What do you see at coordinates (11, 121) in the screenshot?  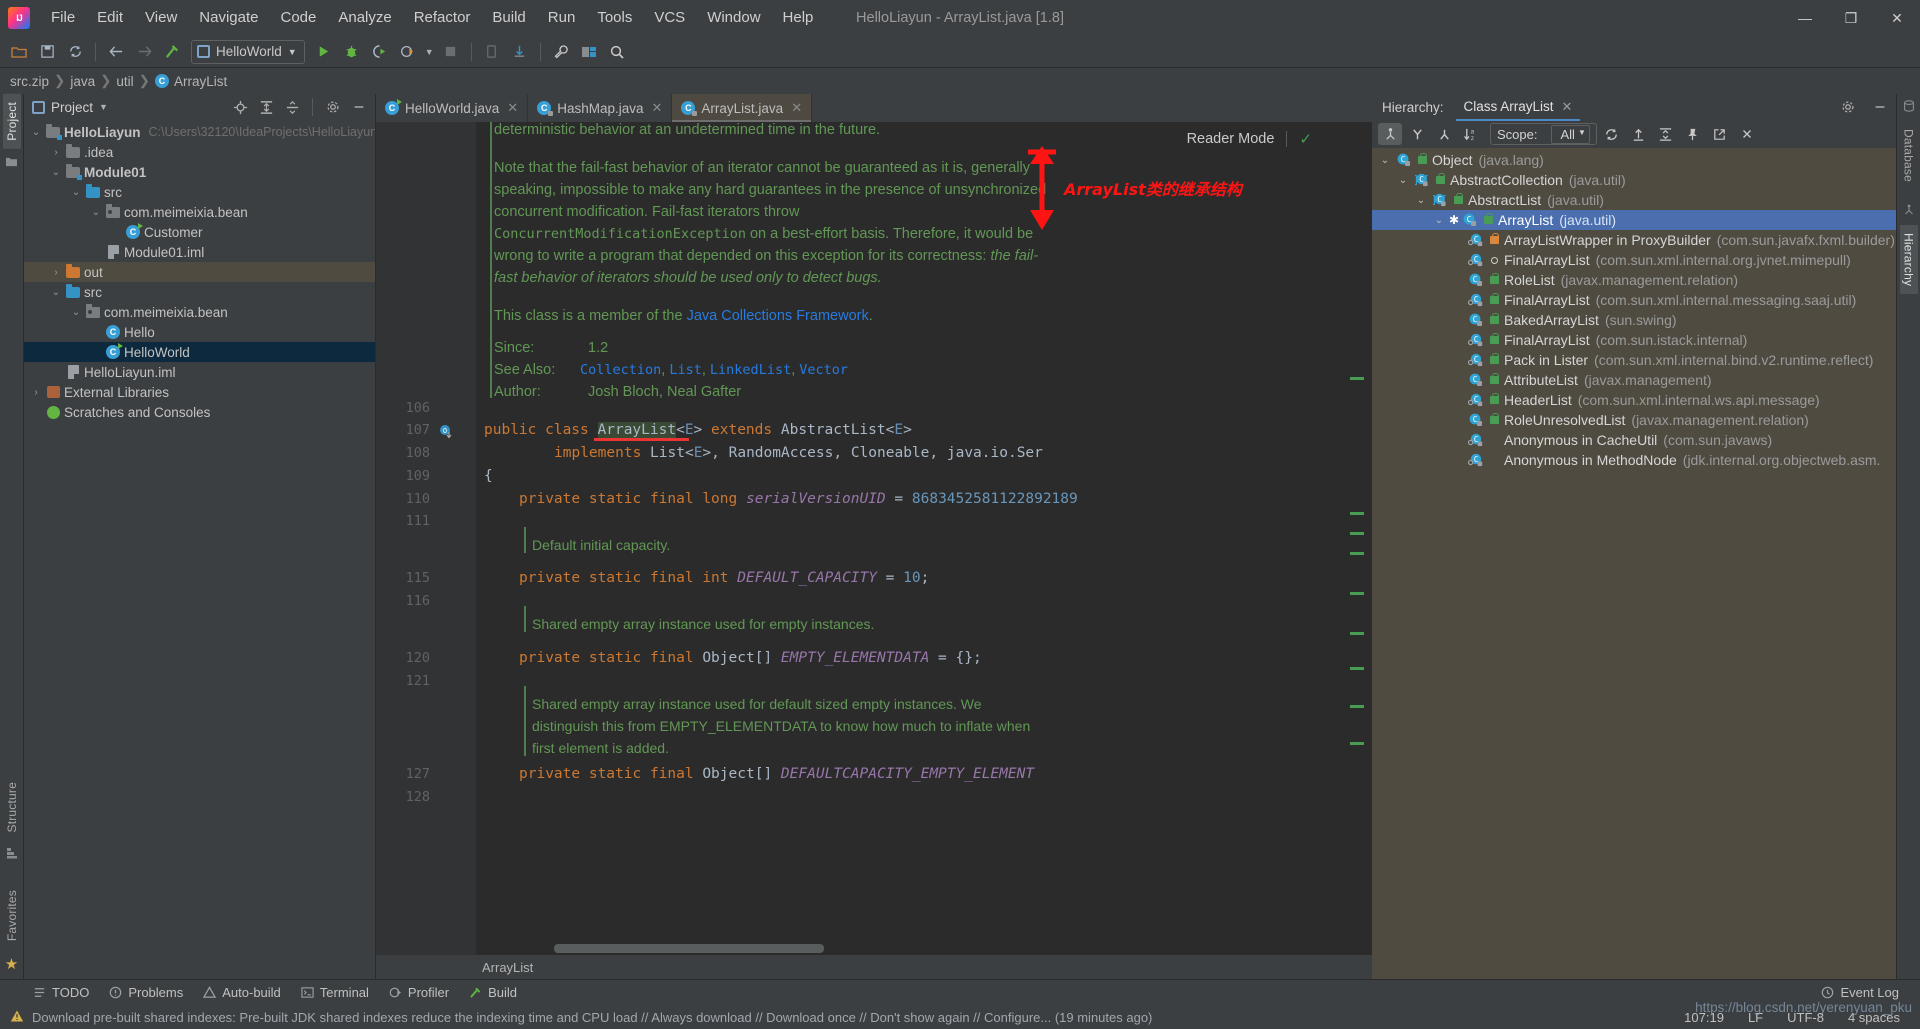 I see `stripe-project-button: Project` at bounding box center [11, 121].